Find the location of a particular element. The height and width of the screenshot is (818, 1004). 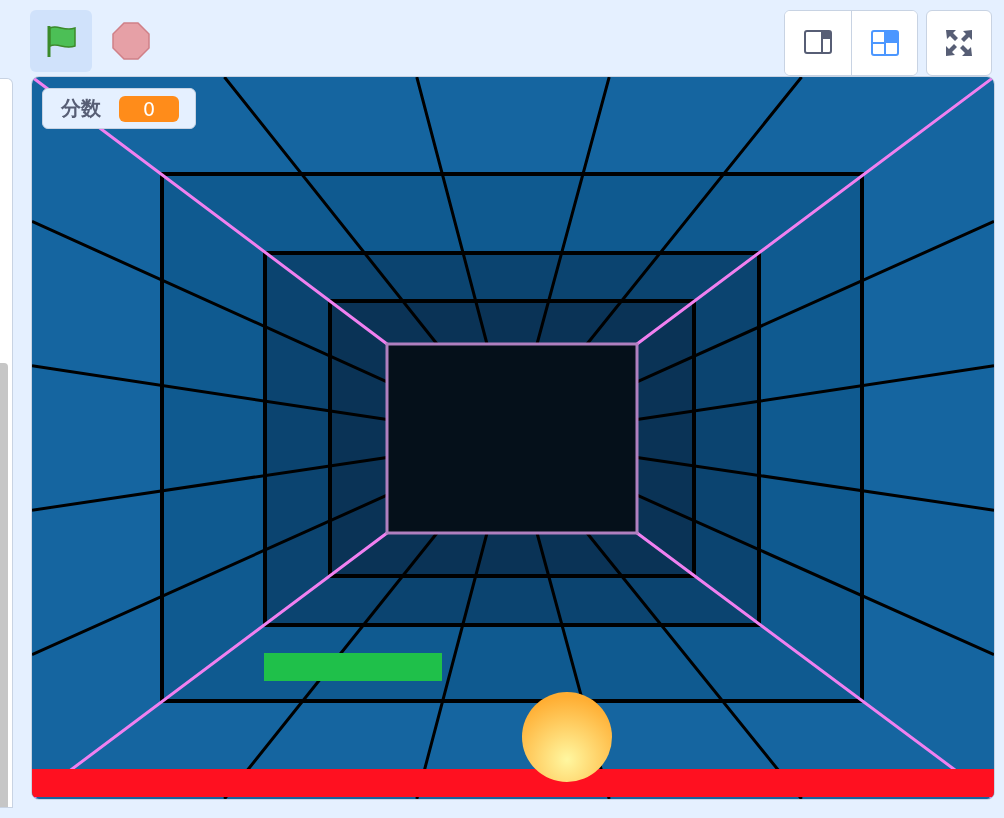

stage-size-button is located at coordinates (884, 43).